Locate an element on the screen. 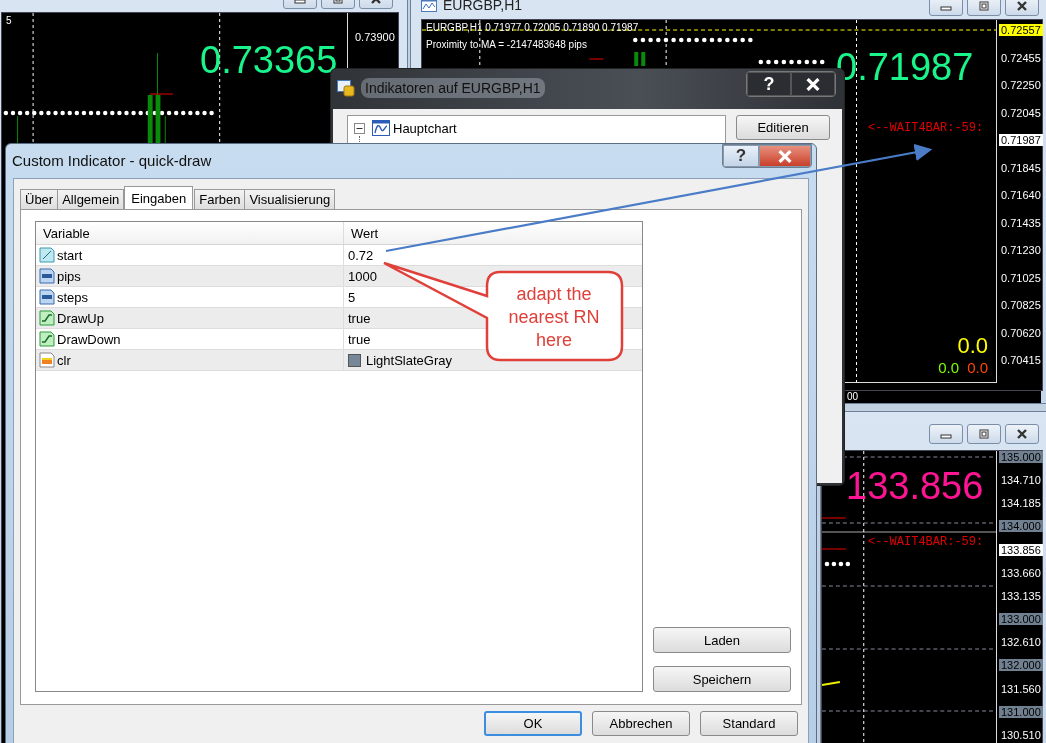  dialog-title: Indikatoren auf EURGBP,H1 is located at coordinates (453, 88).